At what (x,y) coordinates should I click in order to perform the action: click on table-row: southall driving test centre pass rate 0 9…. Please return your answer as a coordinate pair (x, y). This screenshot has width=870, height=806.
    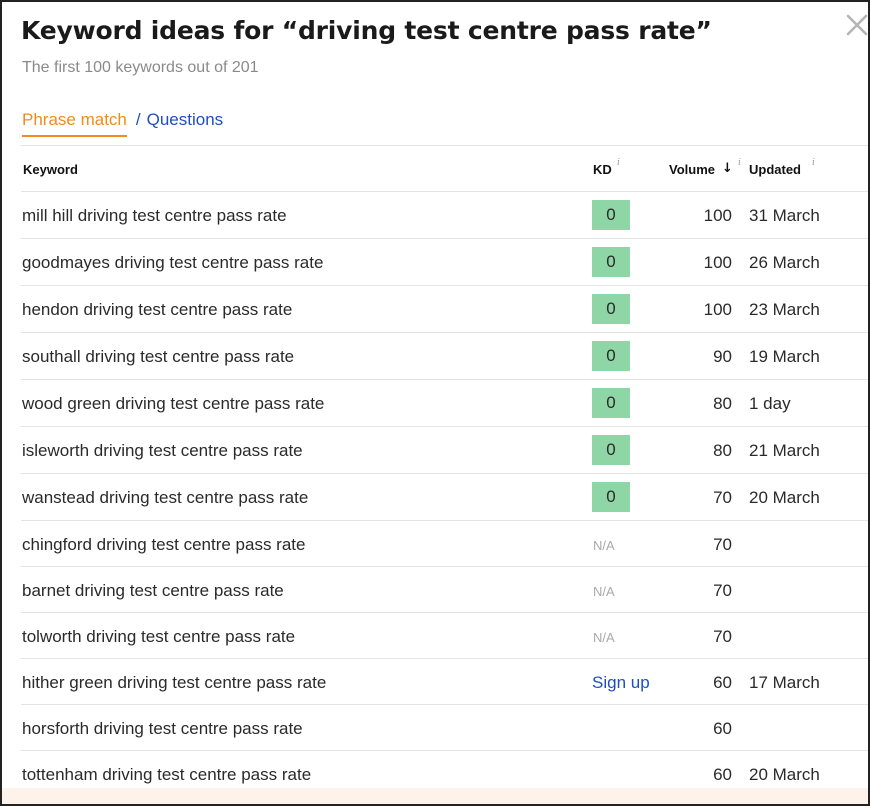
    Looking at the image, I should click on (435, 356).